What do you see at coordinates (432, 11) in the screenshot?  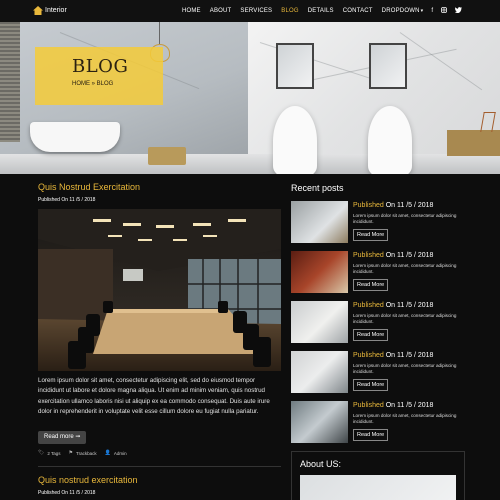 I see `facebook-icon: f` at bounding box center [432, 11].